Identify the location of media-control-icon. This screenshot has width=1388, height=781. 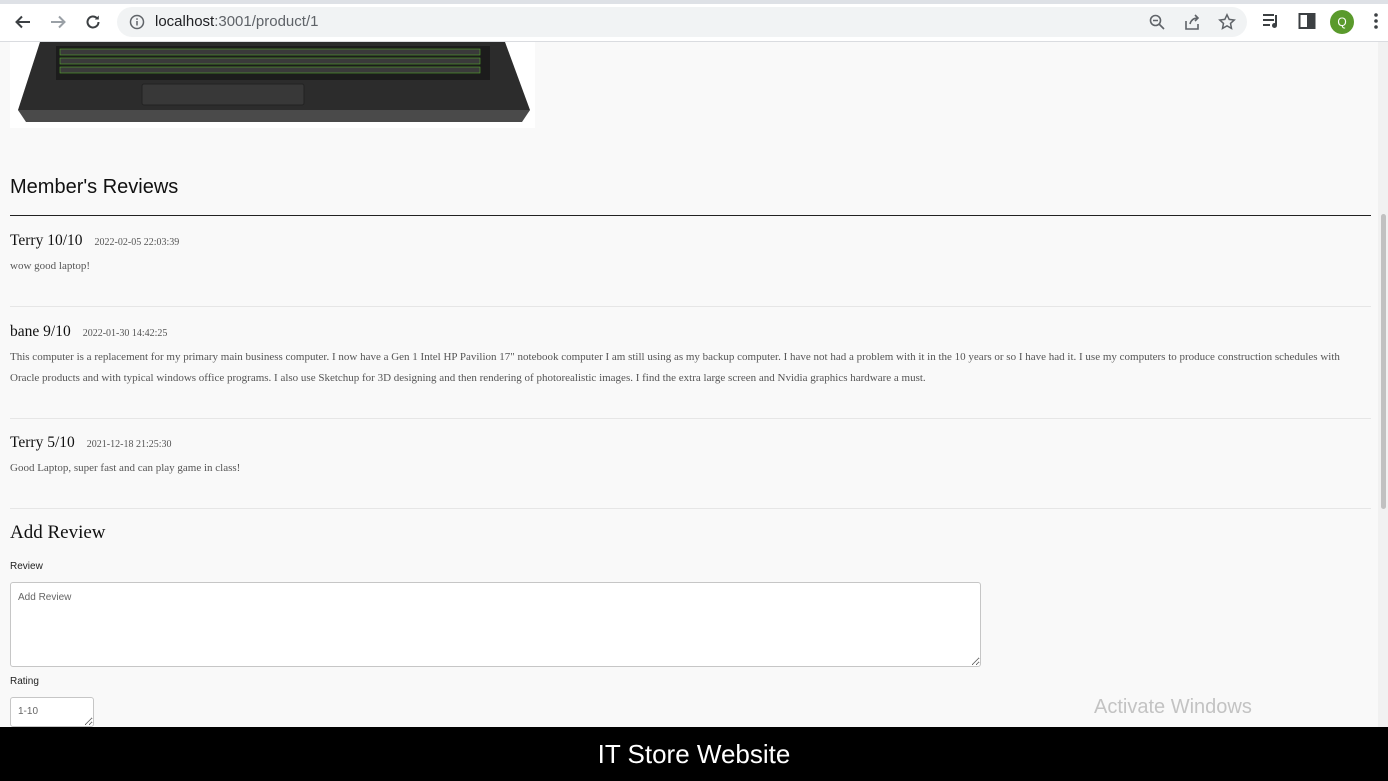
(1271, 21).